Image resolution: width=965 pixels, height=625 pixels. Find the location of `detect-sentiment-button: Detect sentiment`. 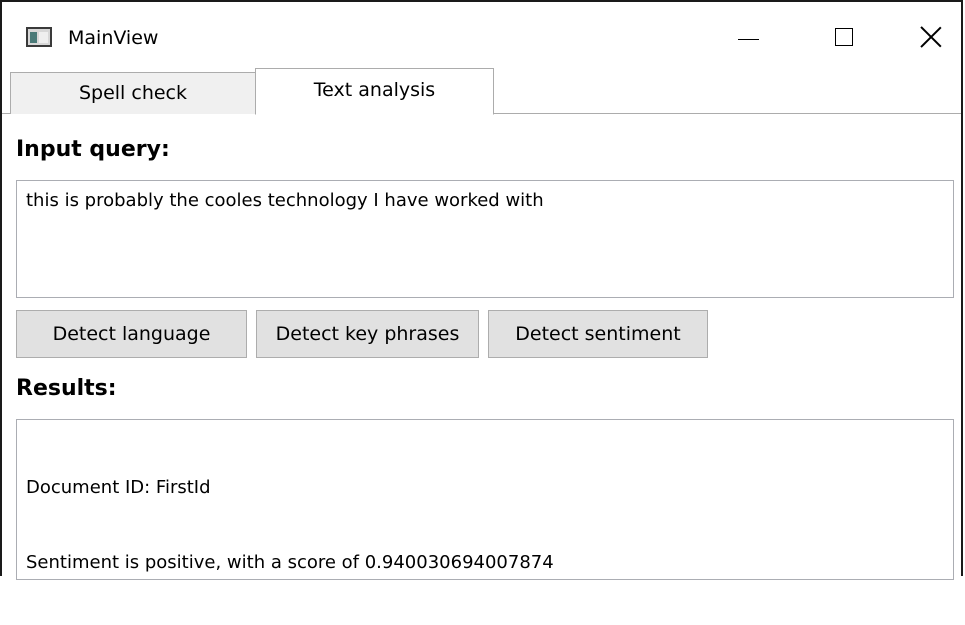

detect-sentiment-button: Detect sentiment is located at coordinates (598, 334).